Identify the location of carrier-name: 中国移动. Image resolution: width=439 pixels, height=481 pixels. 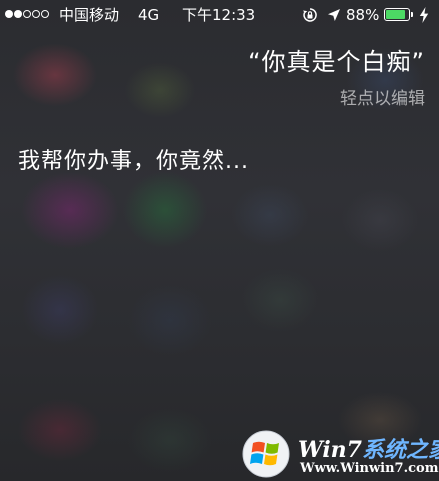
(89, 15).